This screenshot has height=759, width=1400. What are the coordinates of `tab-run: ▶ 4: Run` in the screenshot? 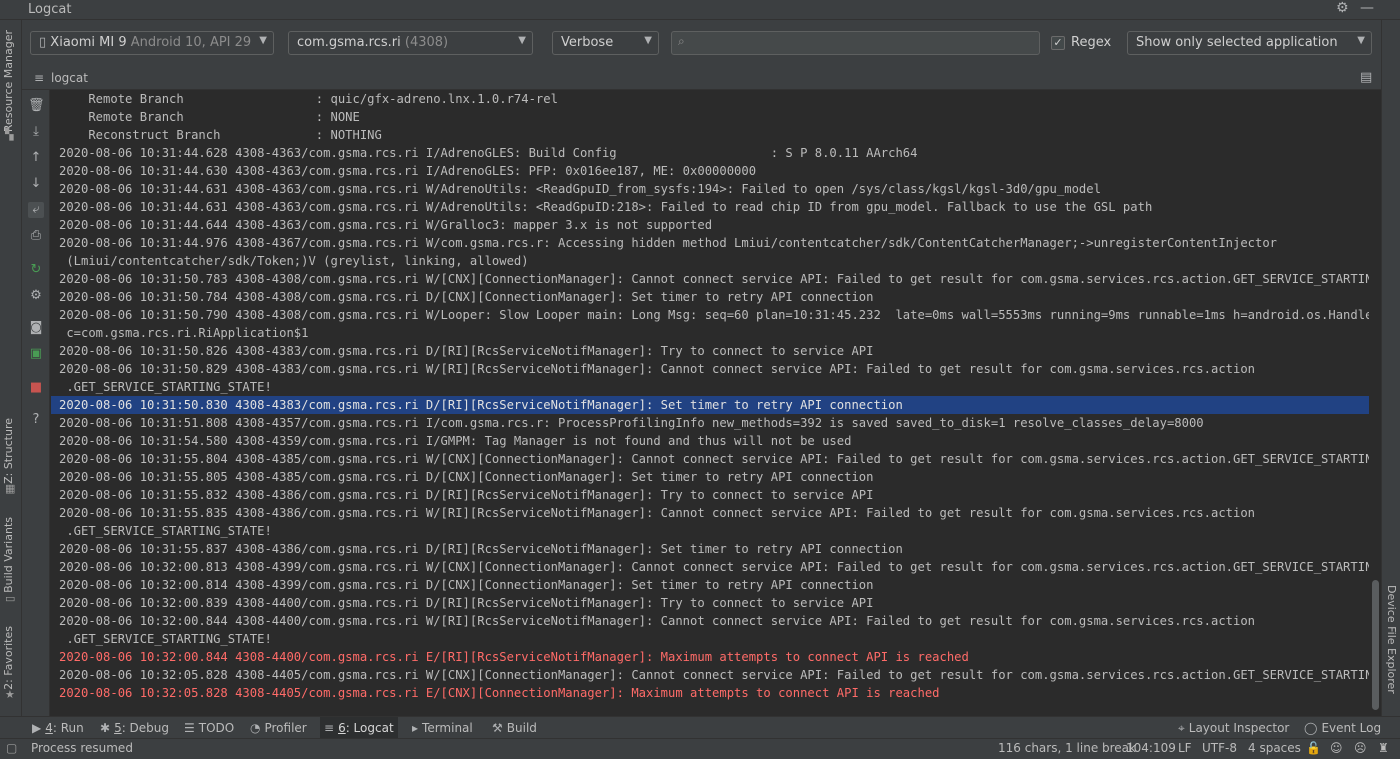 It's located at (58, 728).